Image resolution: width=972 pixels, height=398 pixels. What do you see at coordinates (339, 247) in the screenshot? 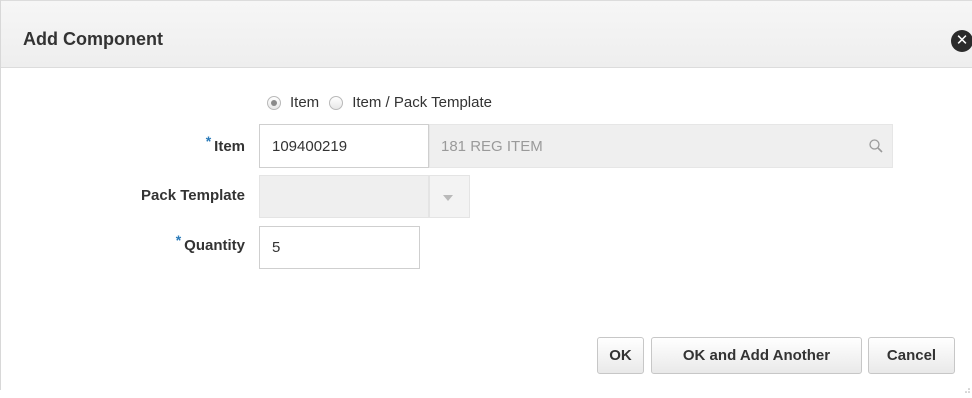
I see `quantity-input: 5` at bounding box center [339, 247].